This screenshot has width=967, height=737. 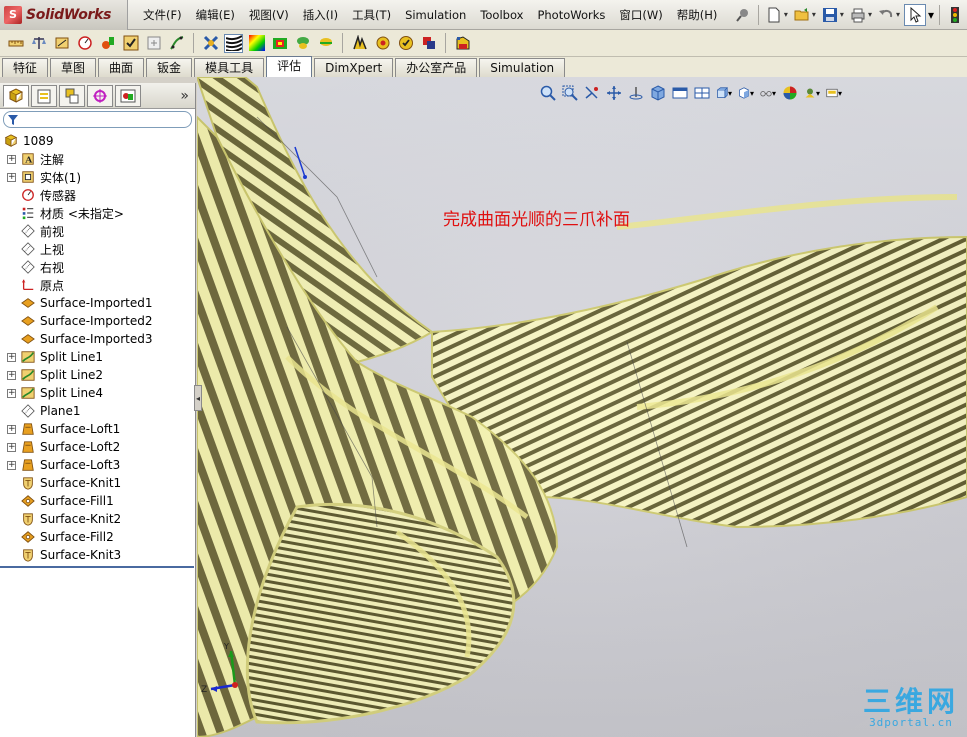 What do you see at coordinates (64, 15) in the screenshot?
I see `app-logo: S SolidWorks` at bounding box center [64, 15].